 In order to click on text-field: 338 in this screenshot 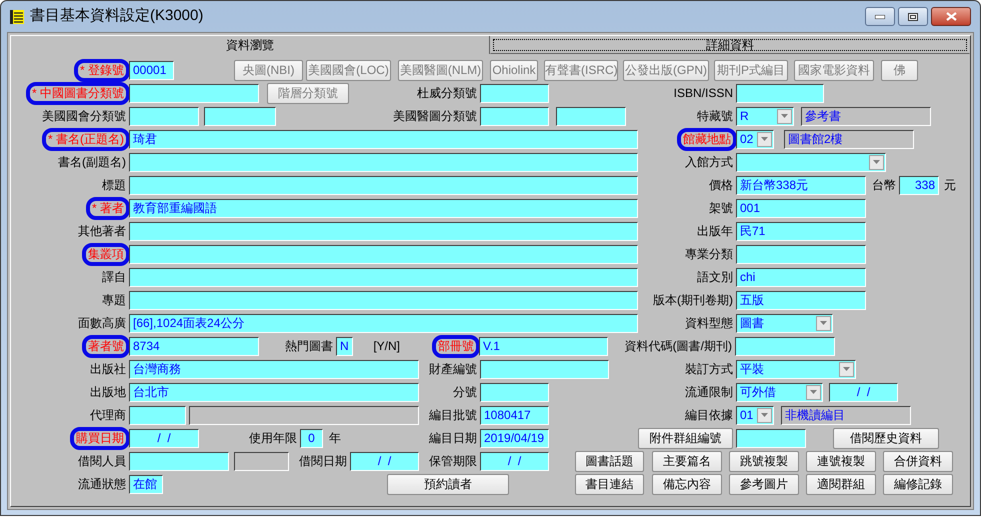, I will do `click(919, 185)`.